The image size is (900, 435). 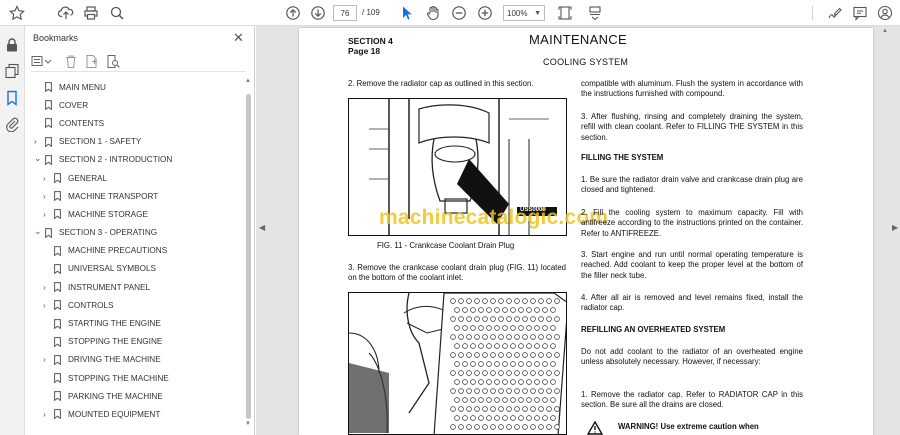 I want to click on bookmark-label: MAIN MENU, so click(x=82, y=87).